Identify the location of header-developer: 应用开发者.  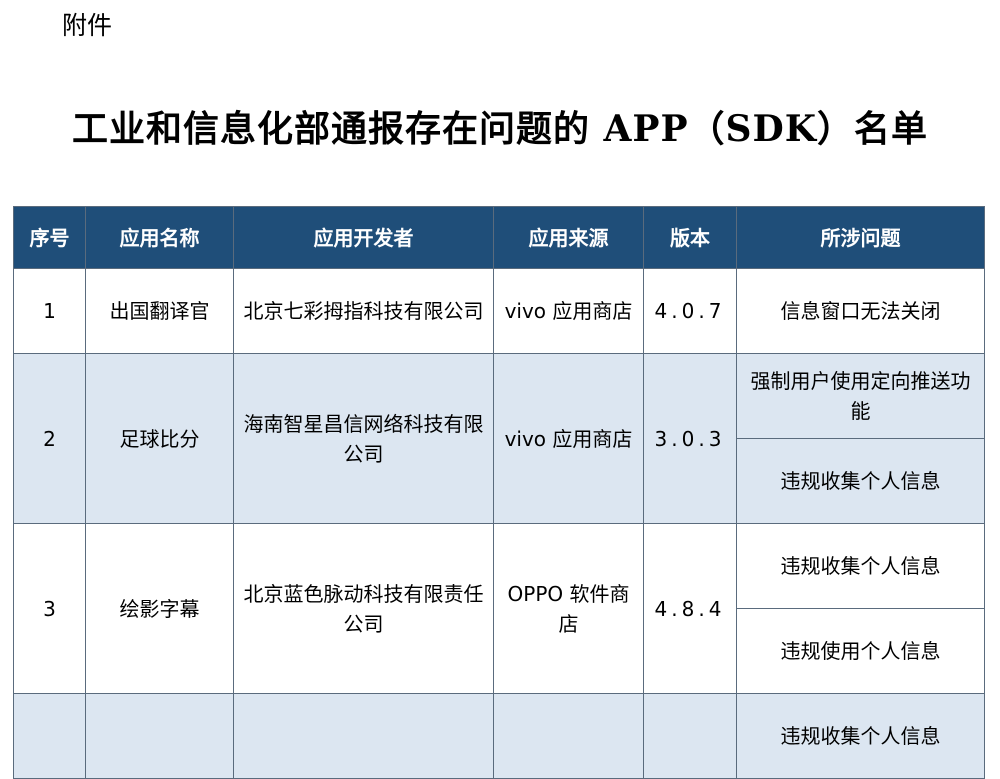
(363, 237).